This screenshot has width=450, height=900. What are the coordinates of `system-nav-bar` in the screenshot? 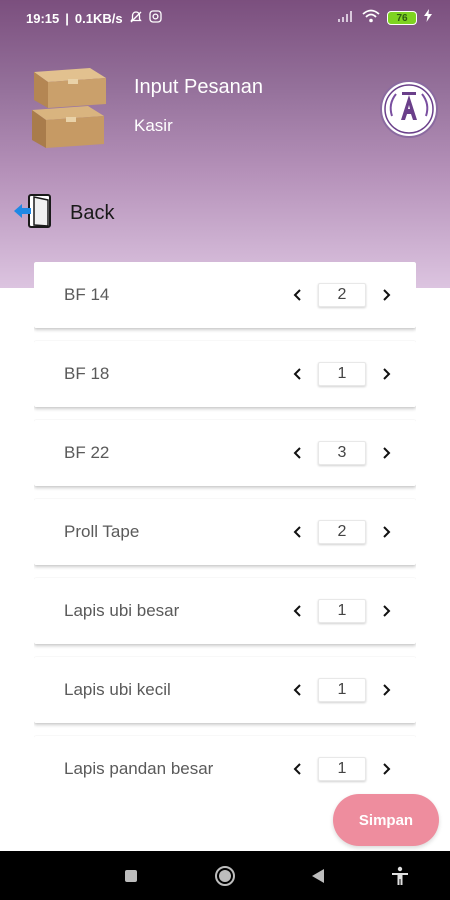 It's located at (225, 875).